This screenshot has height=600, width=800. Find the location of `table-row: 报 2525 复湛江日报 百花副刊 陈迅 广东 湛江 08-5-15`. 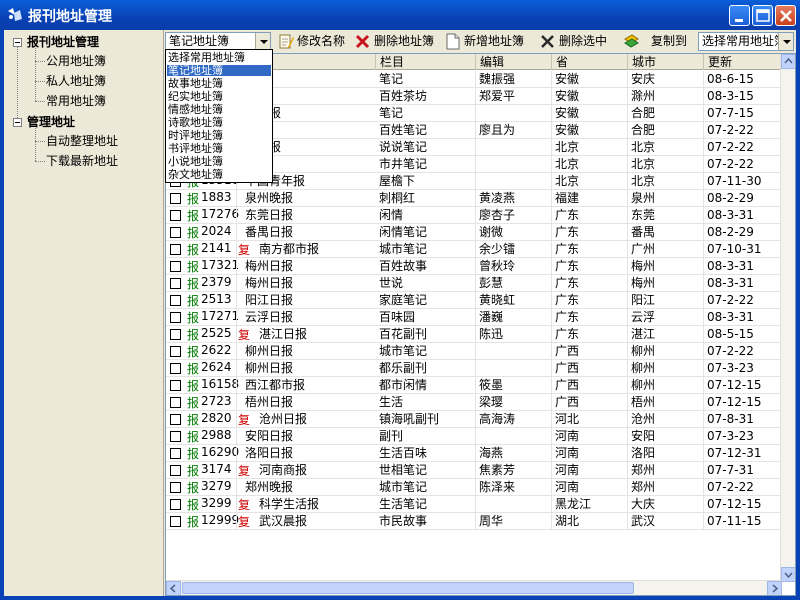

table-row: 报 2525 复湛江日报 百花副刊 陈迅 广东 湛江 08-5-15 is located at coordinates (474, 334).